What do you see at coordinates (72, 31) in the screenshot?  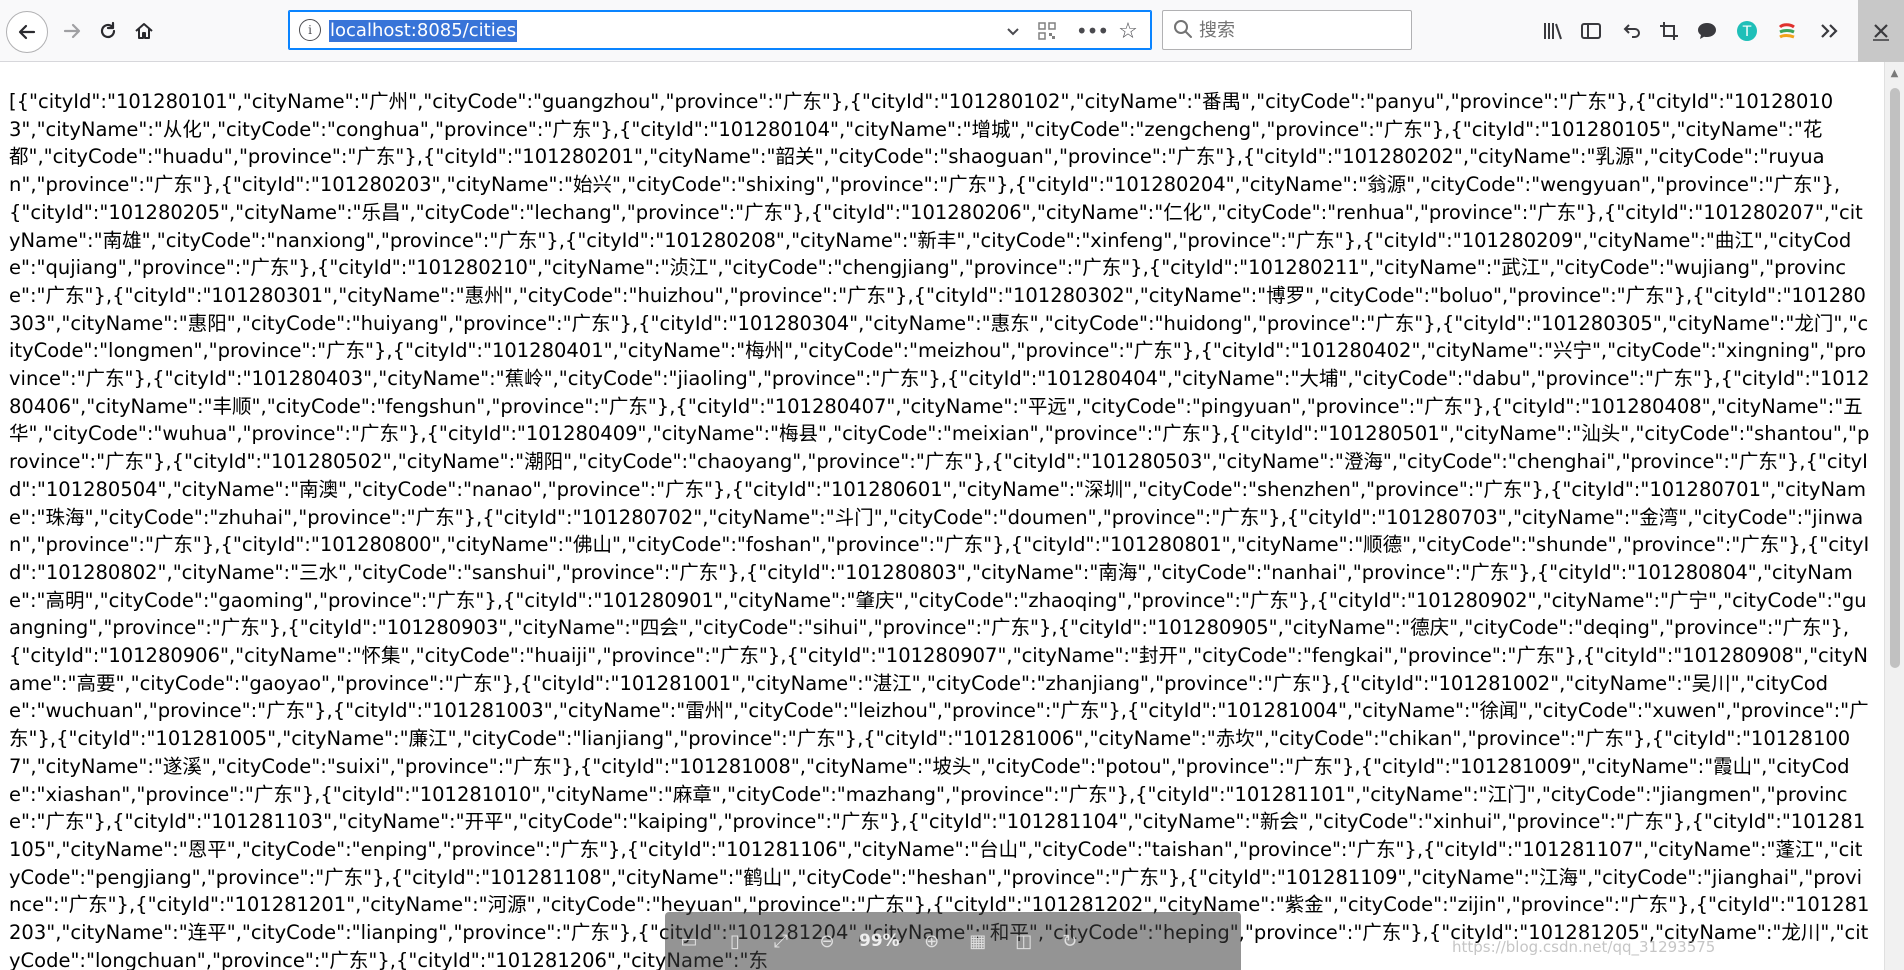 I see `forward-arrow-icon` at bounding box center [72, 31].